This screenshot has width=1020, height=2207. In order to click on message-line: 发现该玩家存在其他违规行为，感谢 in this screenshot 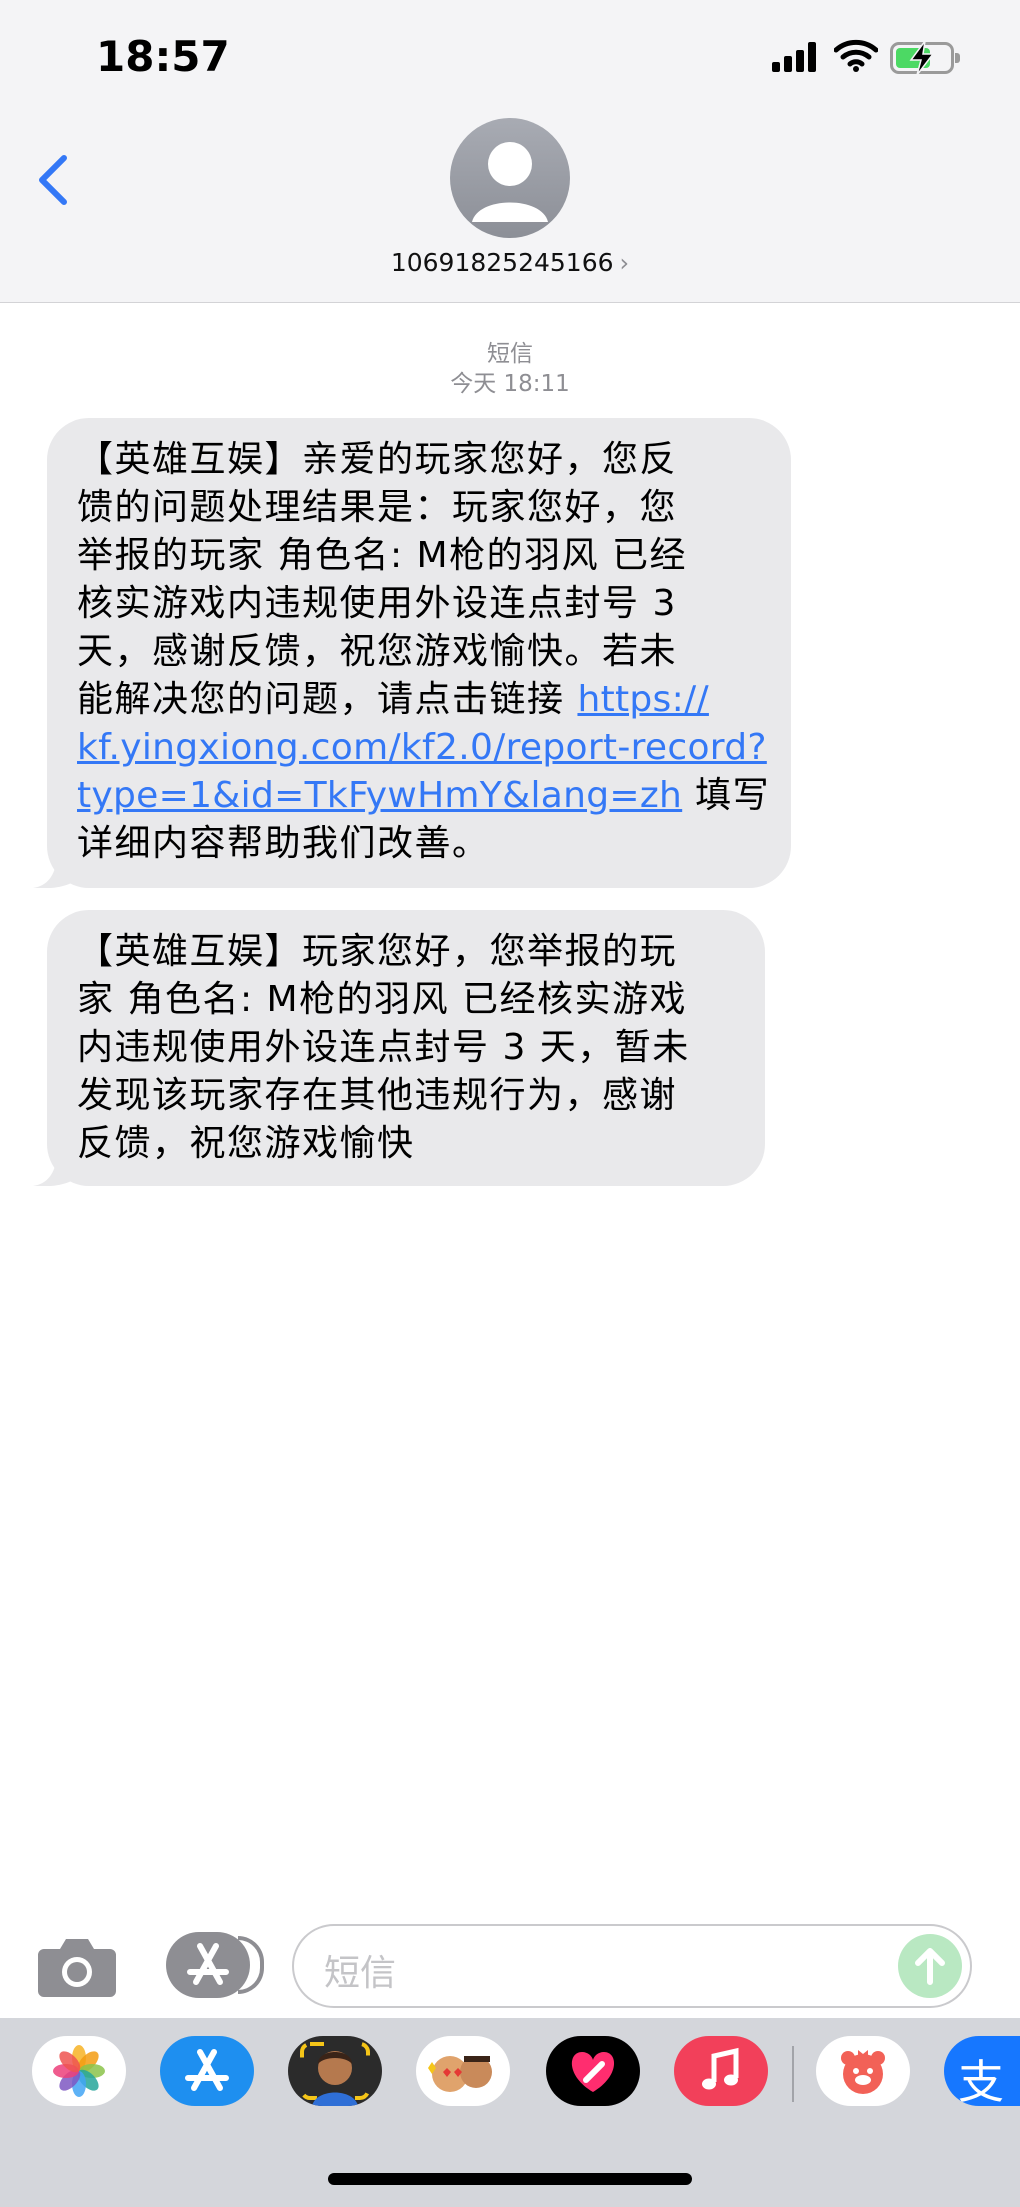, I will do `click(377, 1095)`.